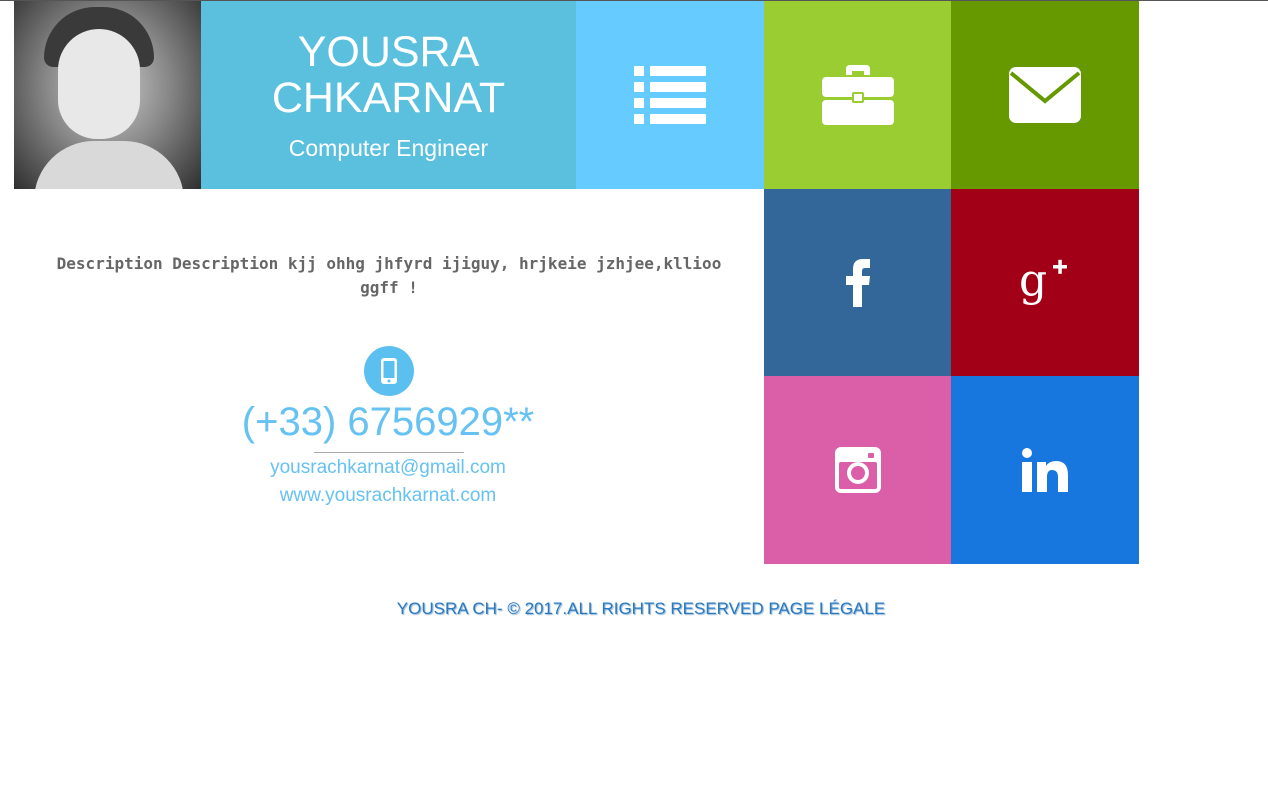 Image resolution: width=1268 pixels, height=800 pixels. What do you see at coordinates (388, 496) in the screenshot?
I see `website-link: www.yousrachkarnat.com` at bounding box center [388, 496].